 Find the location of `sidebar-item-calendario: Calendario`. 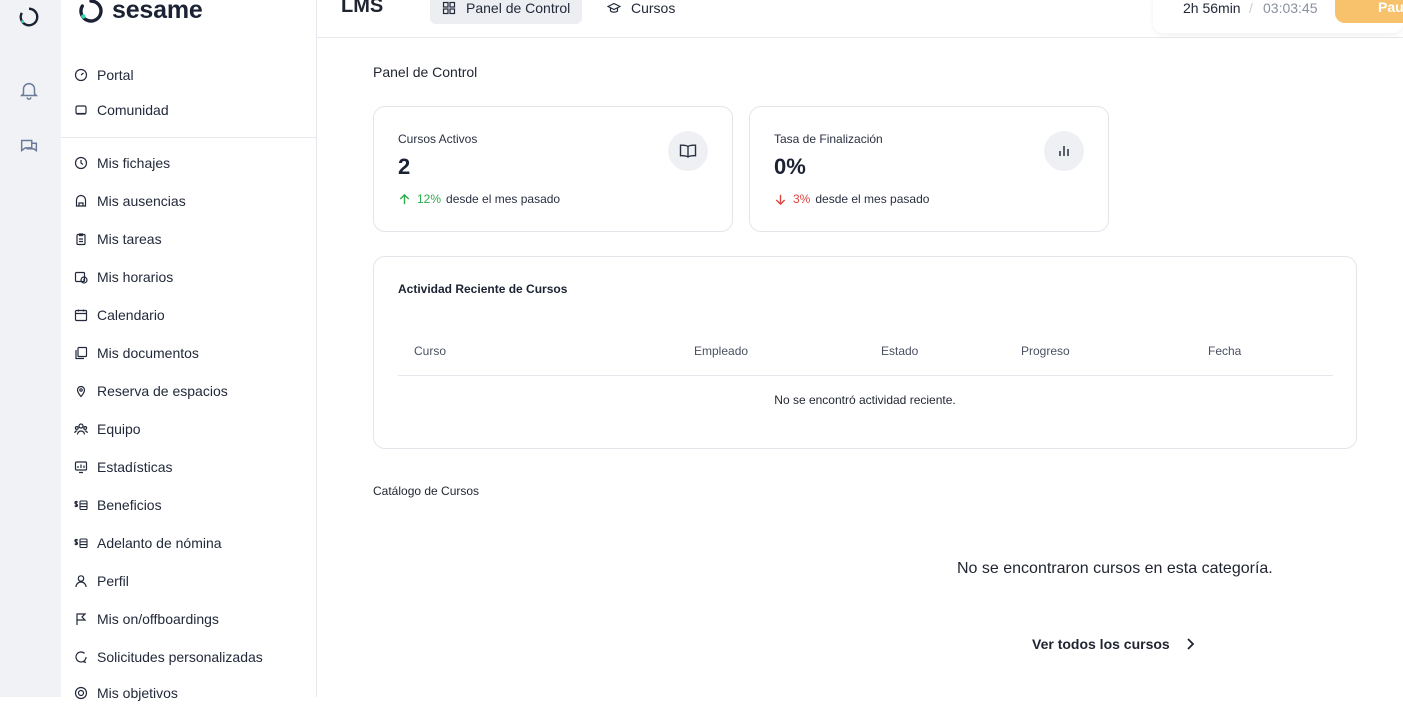

sidebar-item-calendario: Calendario is located at coordinates (119, 315).